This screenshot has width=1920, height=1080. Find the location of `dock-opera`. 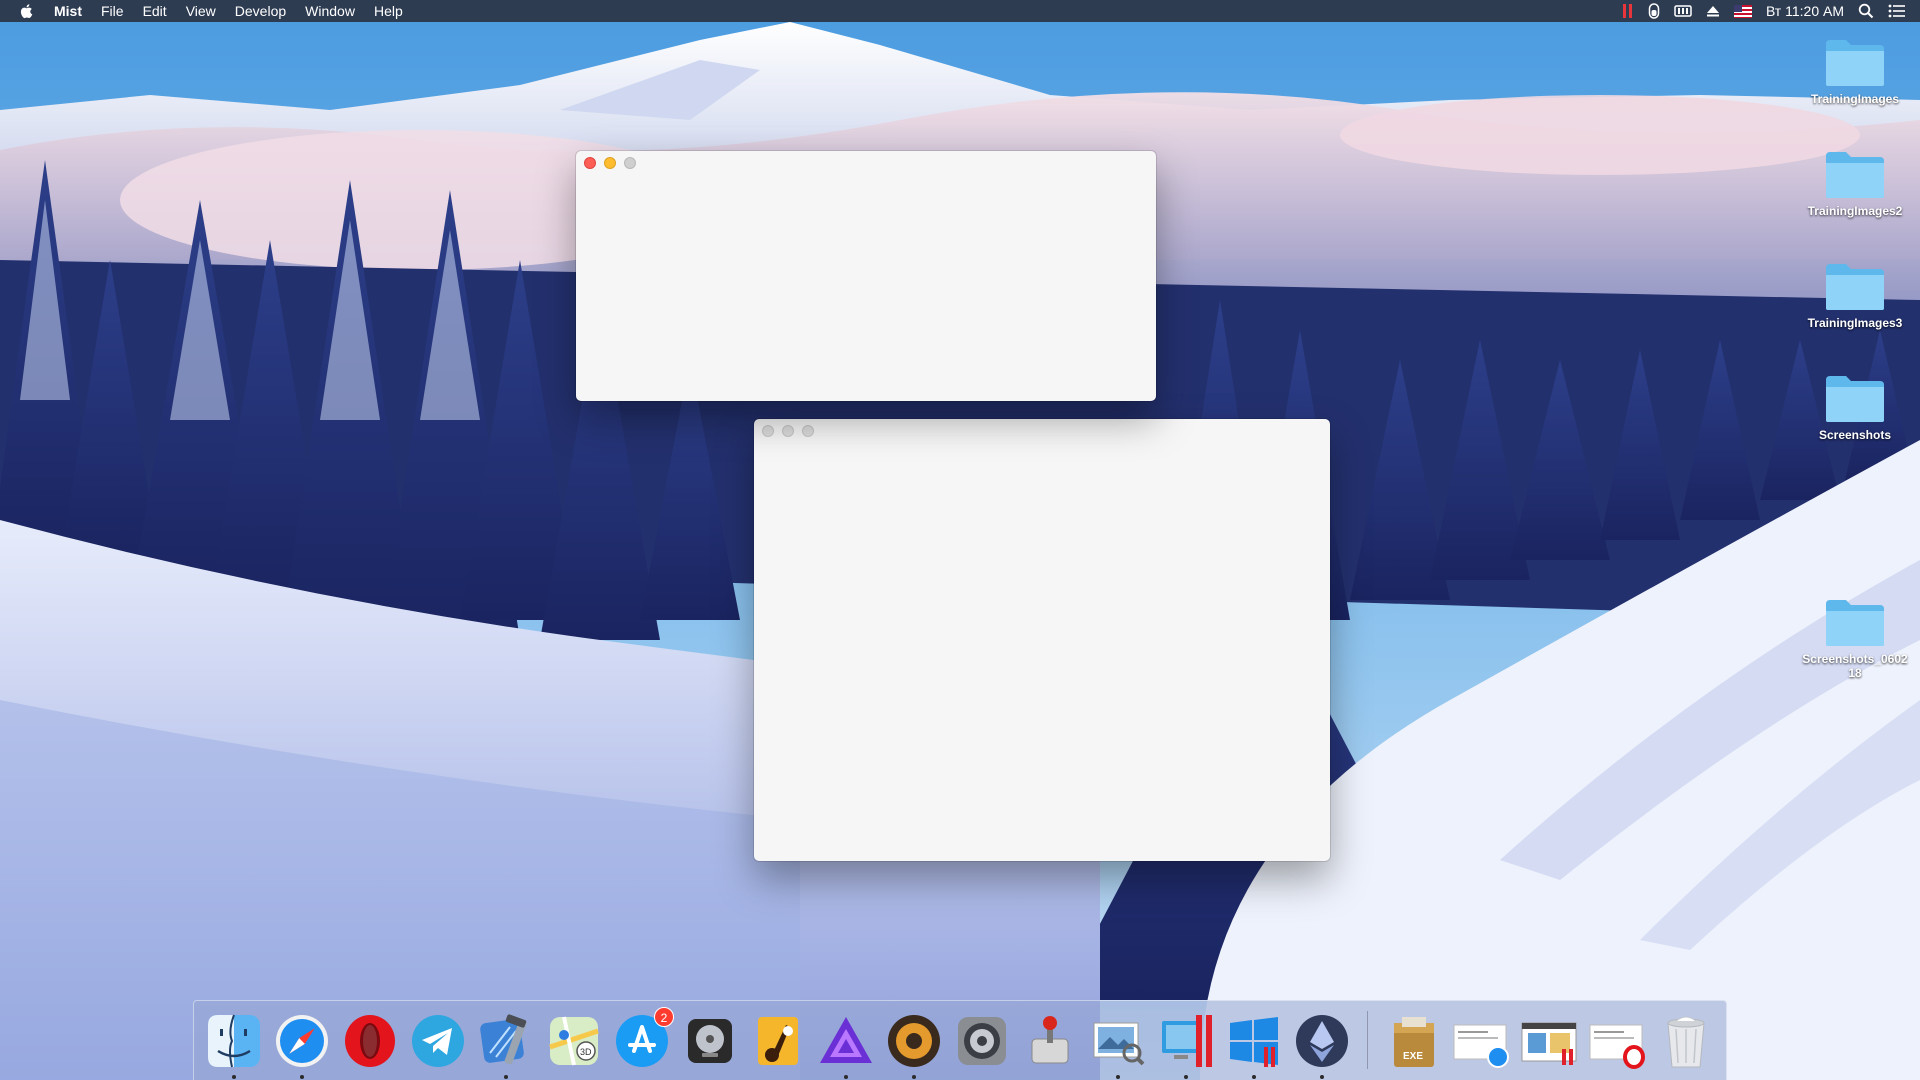

dock-opera is located at coordinates (370, 1041).